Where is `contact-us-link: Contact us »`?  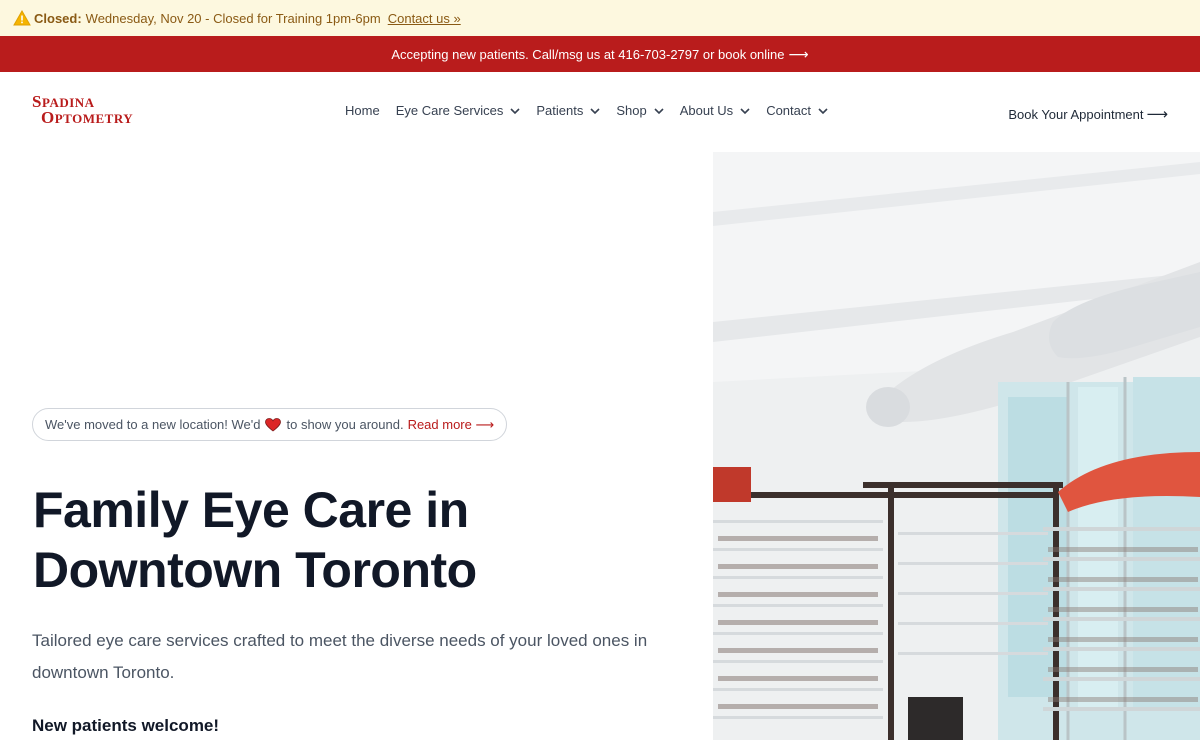 contact-us-link: Contact us » is located at coordinates (424, 18).